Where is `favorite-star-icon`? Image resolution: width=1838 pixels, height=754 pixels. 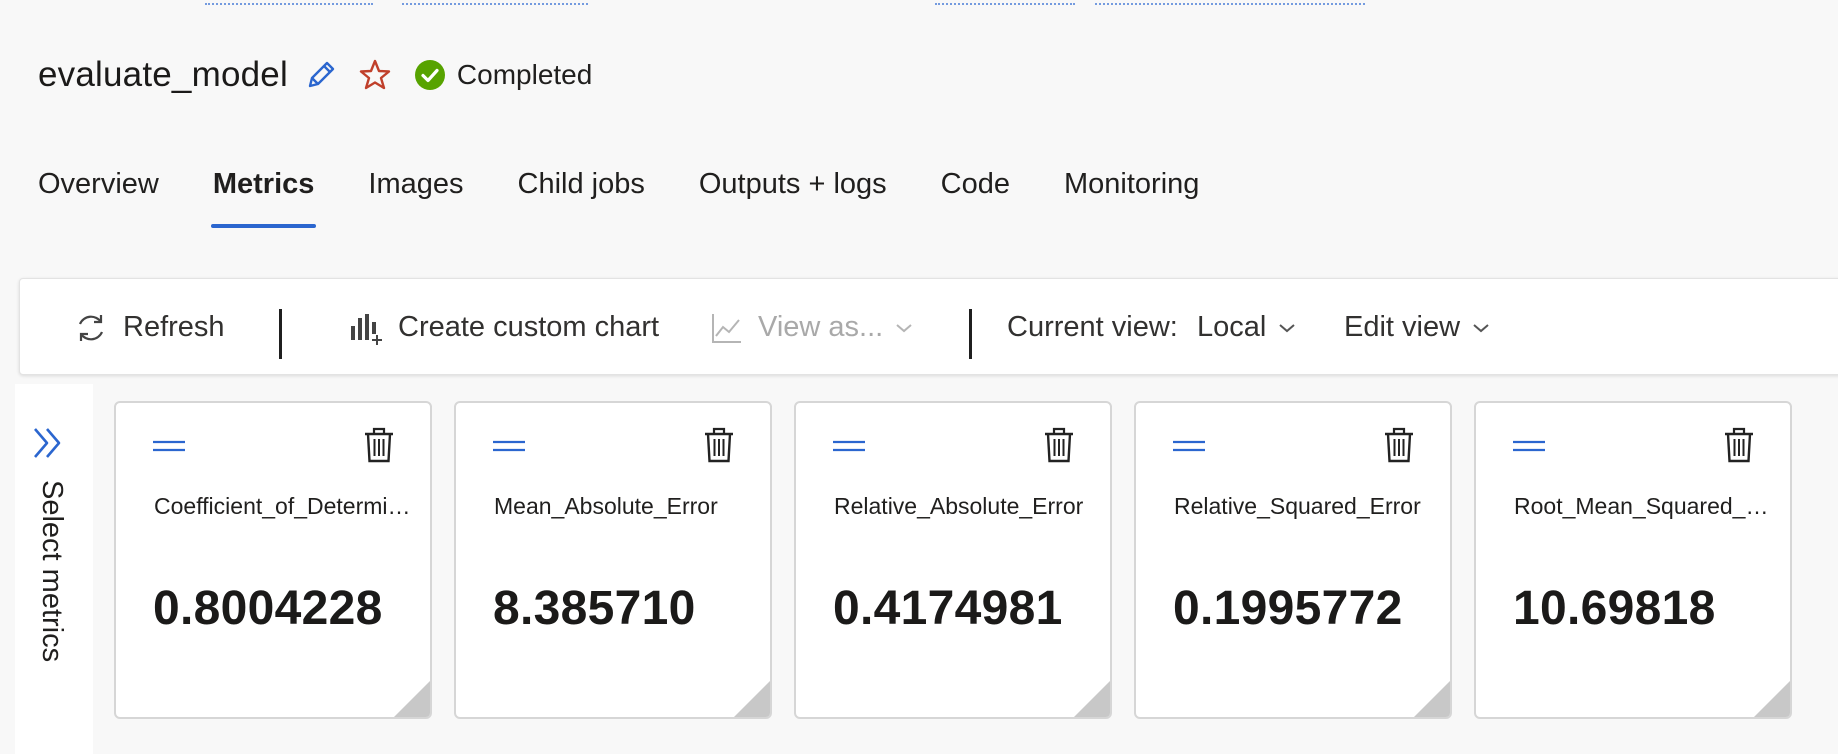 favorite-star-icon is located at coordinates (375, 75).